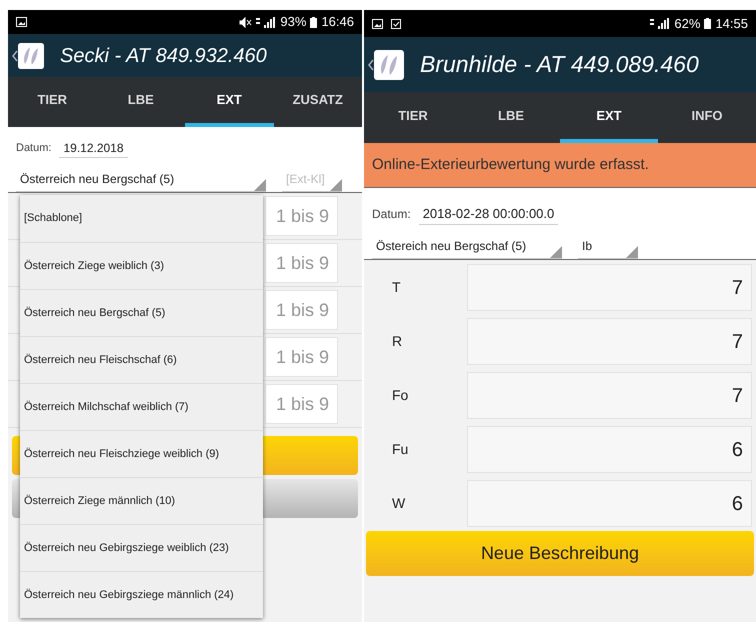  I want to click on dropdown-option: Österreich Ziege männlich (10), so click(141, 500).